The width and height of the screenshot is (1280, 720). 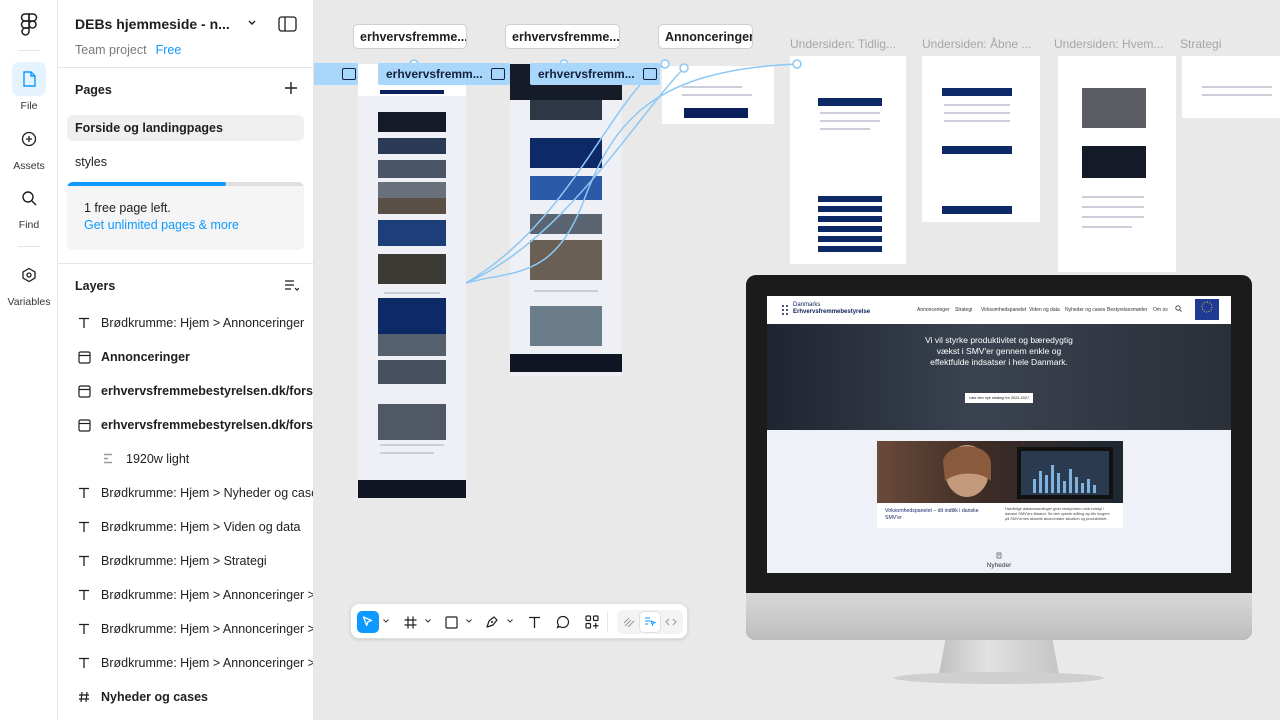 I want to click on rectangle-icon, so click(x=451, y=622).